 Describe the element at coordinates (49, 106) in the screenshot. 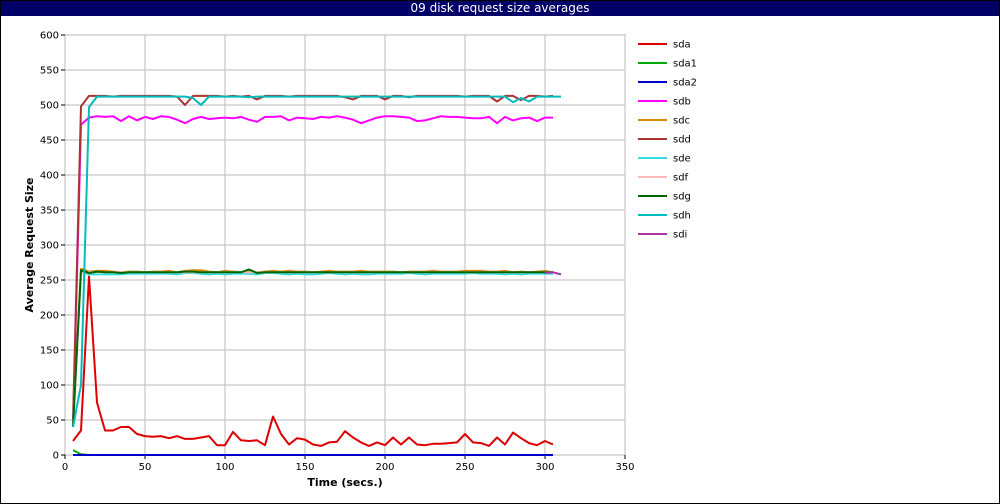

I see `y-tick-label: 500` at that location.